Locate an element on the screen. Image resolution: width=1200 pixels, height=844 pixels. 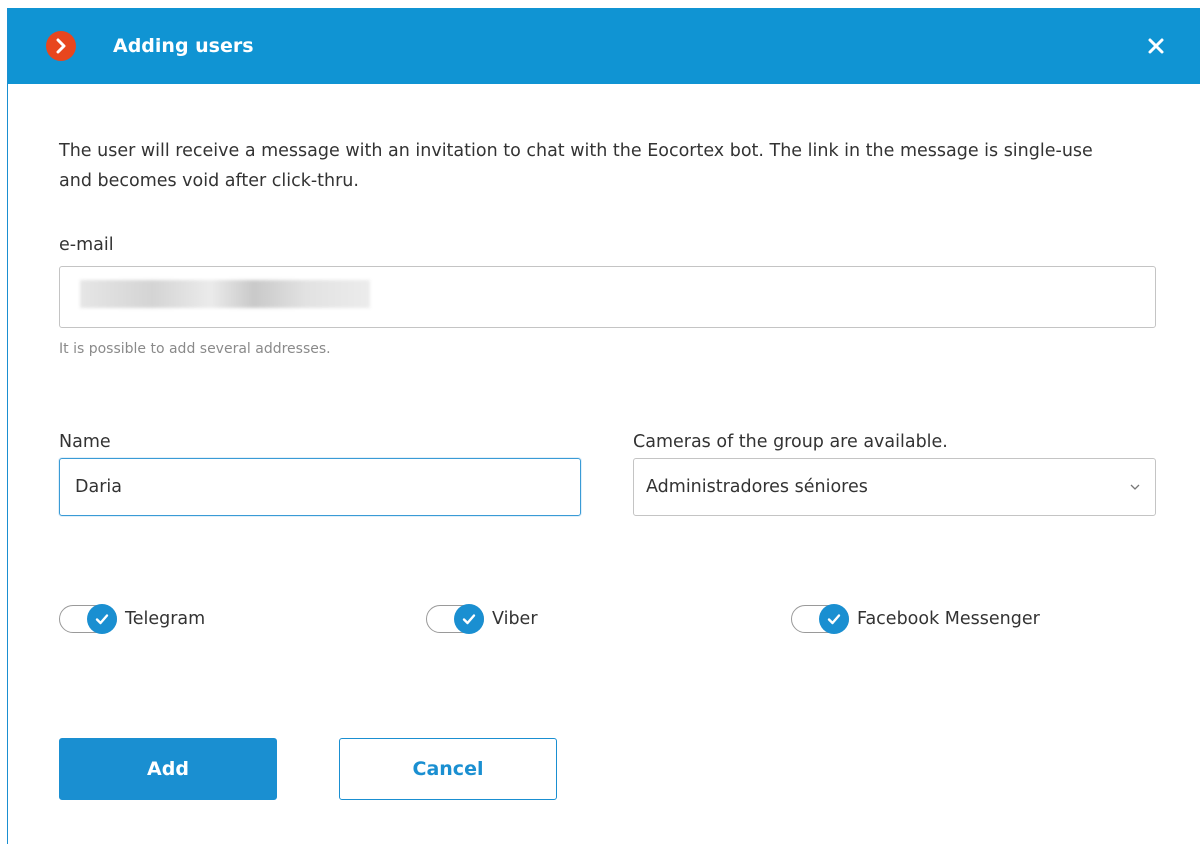
telegram-label: Telegram is located at coordinates (165, 619).